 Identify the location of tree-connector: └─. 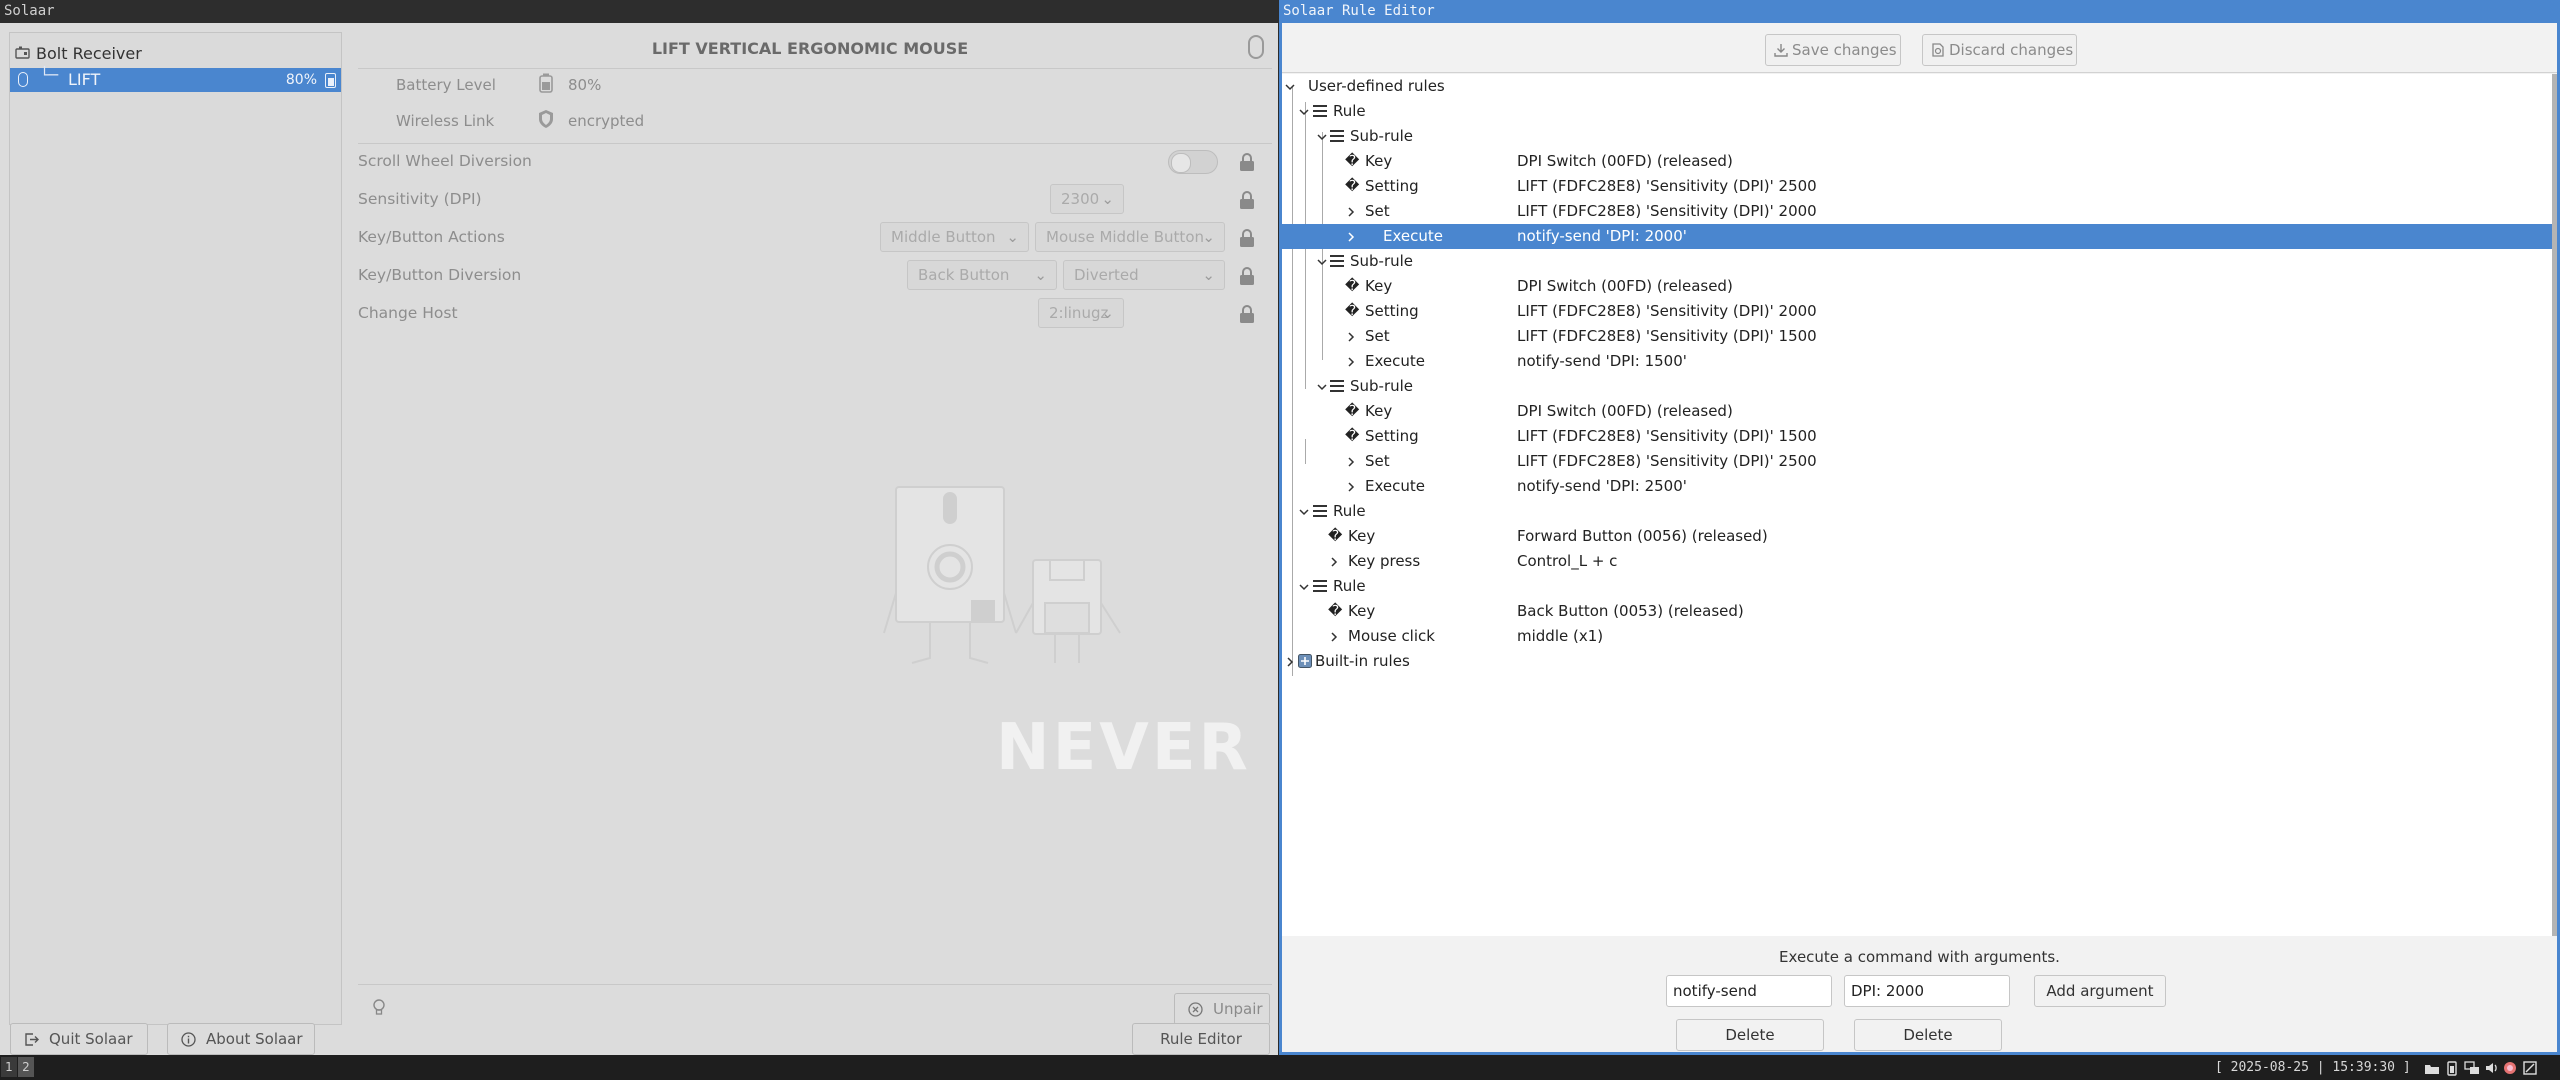
(49, 75).